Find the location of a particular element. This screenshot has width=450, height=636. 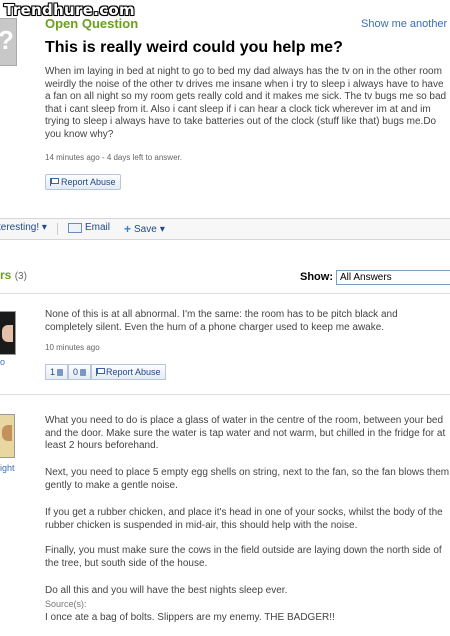

thumbs-up-button: 1 is located at coordinates (57, 372).